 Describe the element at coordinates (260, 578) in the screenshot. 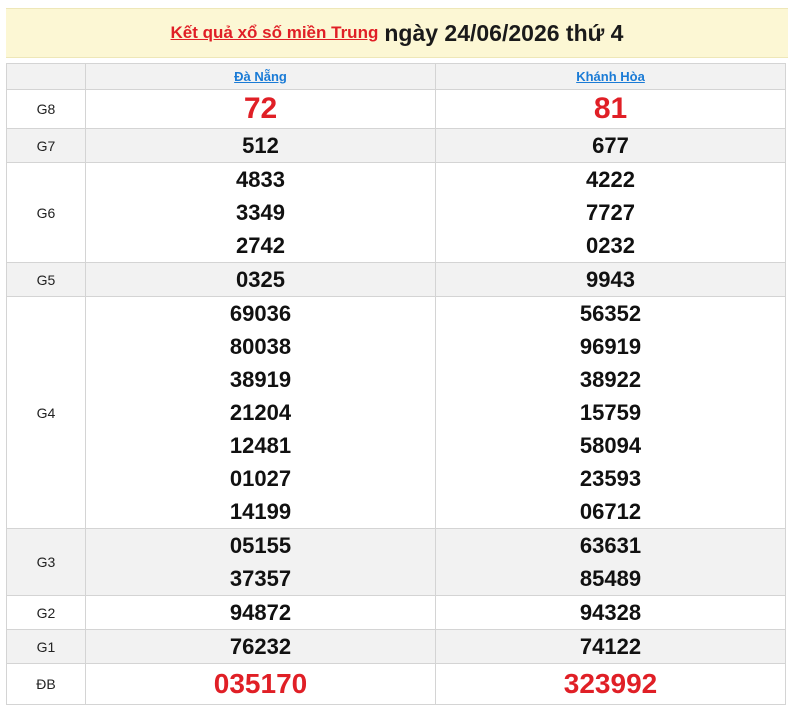

I see `prize-number: 37357` at that location.